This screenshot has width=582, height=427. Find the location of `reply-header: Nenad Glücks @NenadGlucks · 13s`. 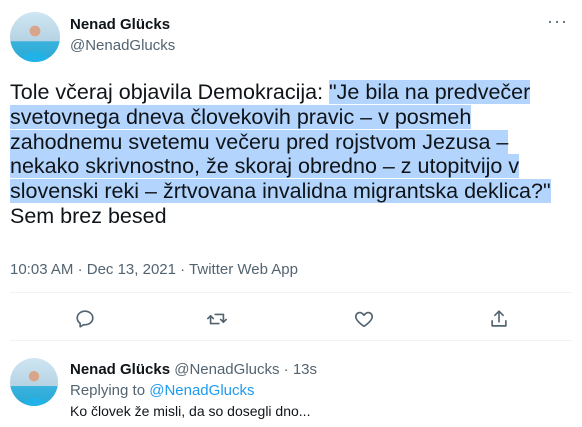

reply-header: Nenad Glücks @NenadGlucks · 13s is located at coordinates (193, 369).